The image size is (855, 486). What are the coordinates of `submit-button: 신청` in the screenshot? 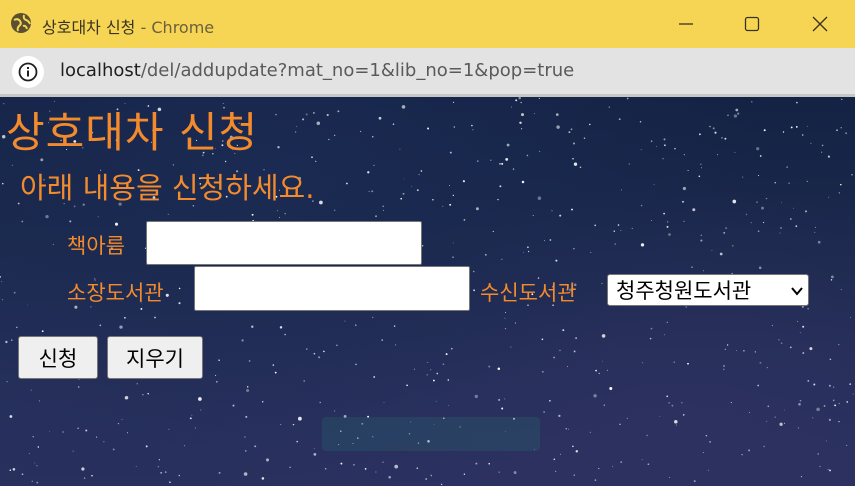 It's located at (58, 357).